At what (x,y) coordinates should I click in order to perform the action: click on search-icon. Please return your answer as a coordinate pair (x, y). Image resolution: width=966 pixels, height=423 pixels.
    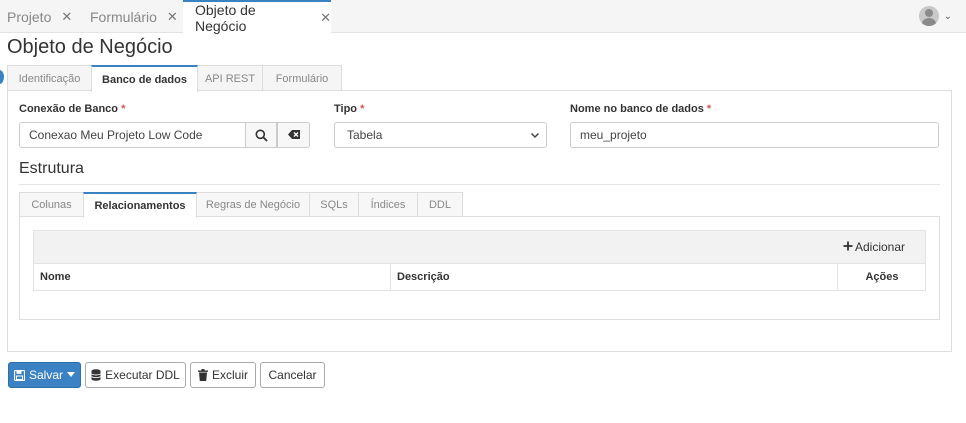
    Looking at the image, I should click on (261, 135).